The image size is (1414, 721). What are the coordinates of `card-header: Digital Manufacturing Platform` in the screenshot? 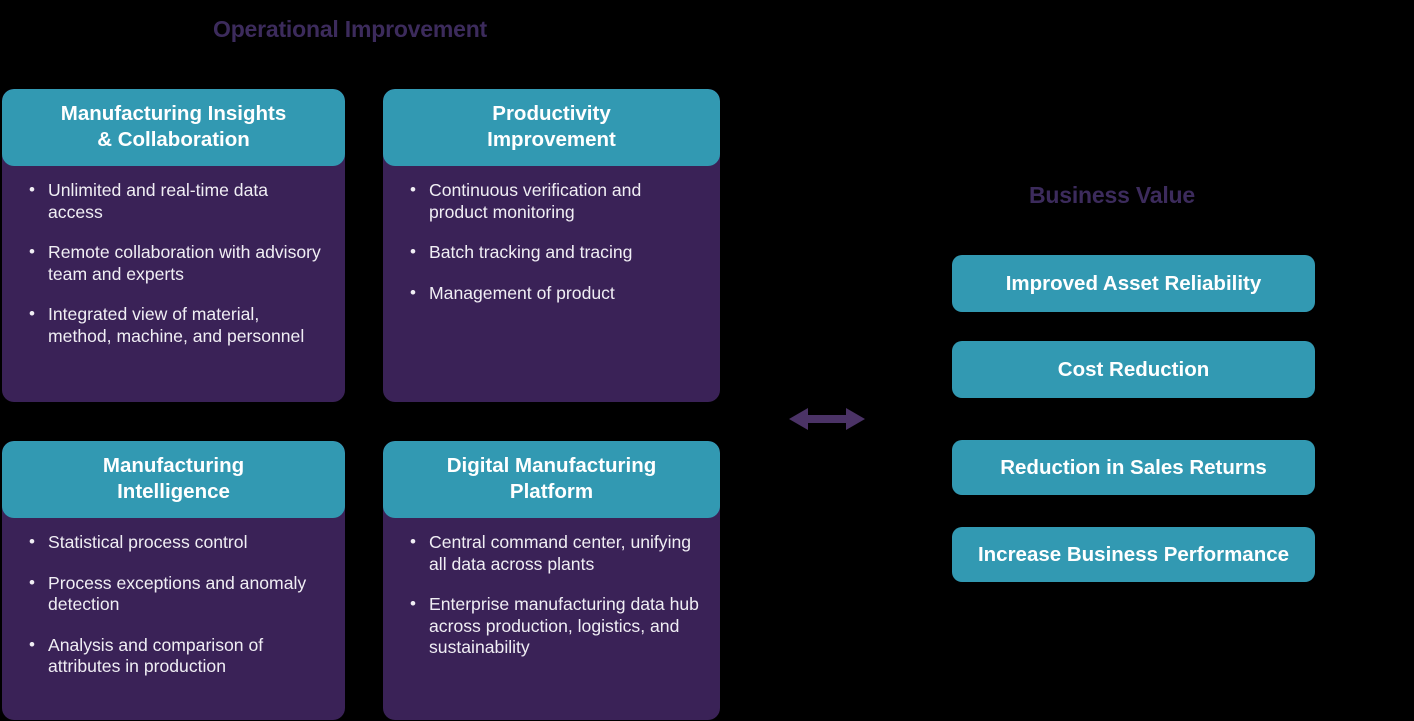 It's located at (551, 479).